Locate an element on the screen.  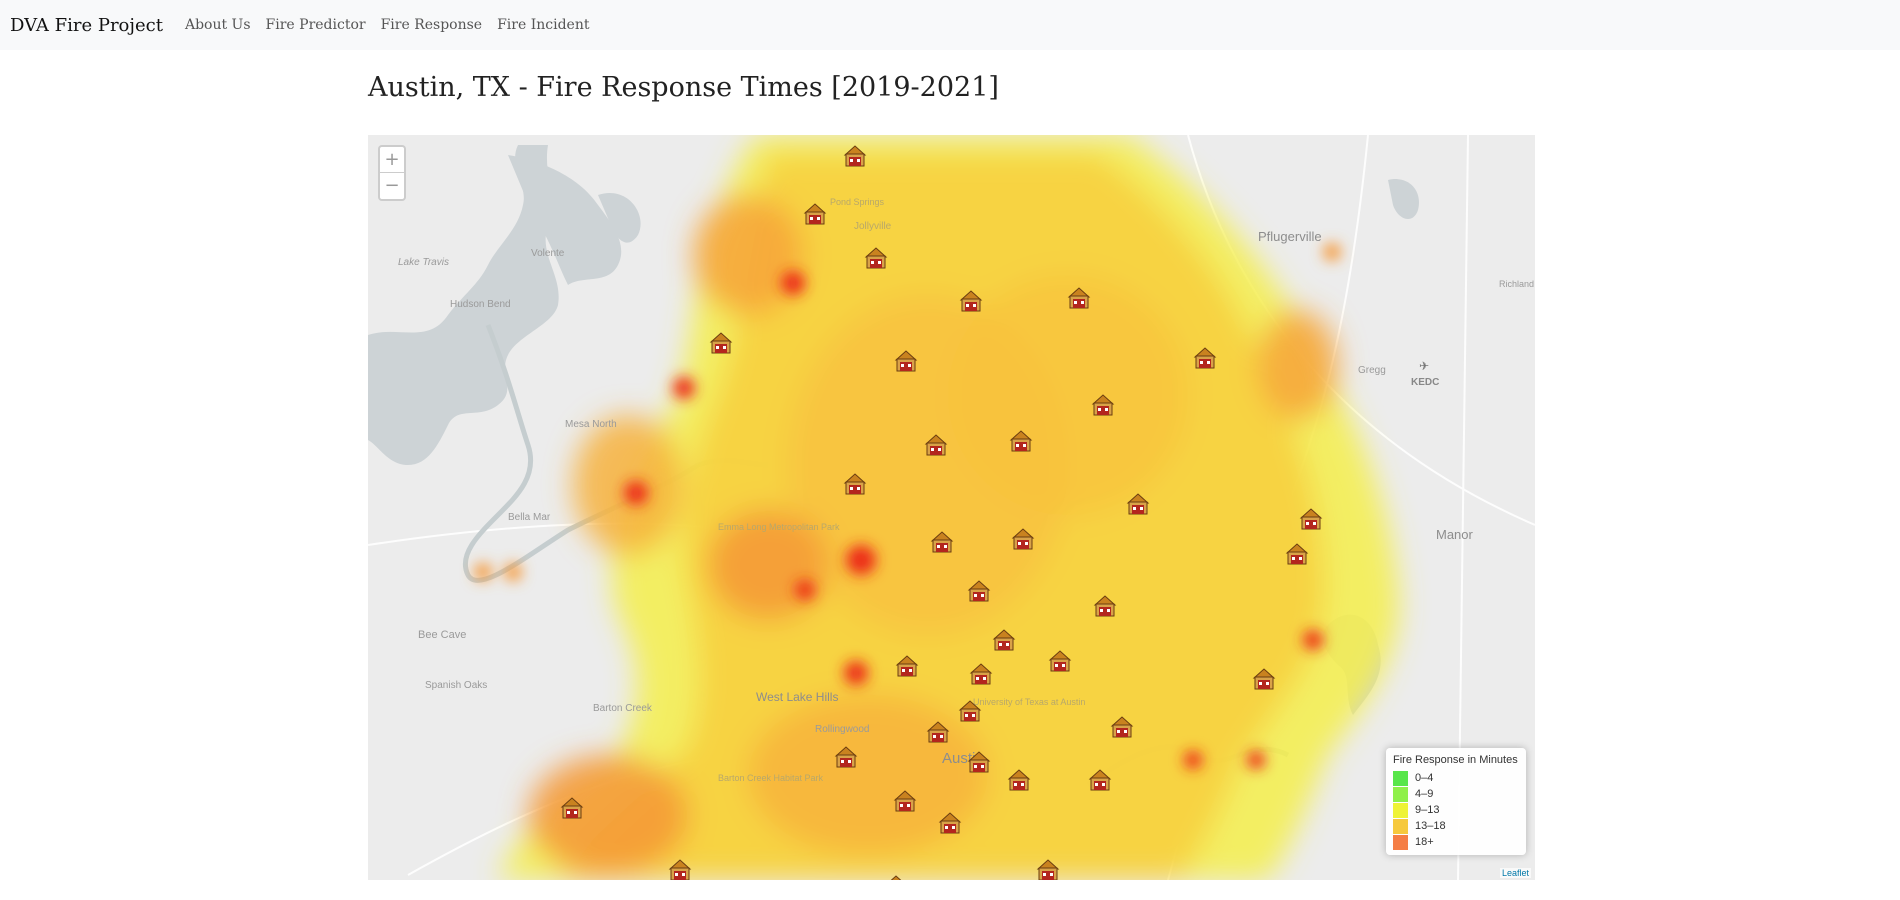
legend-title: Fire Response in Minutes is located at coordinates (1455, 760).